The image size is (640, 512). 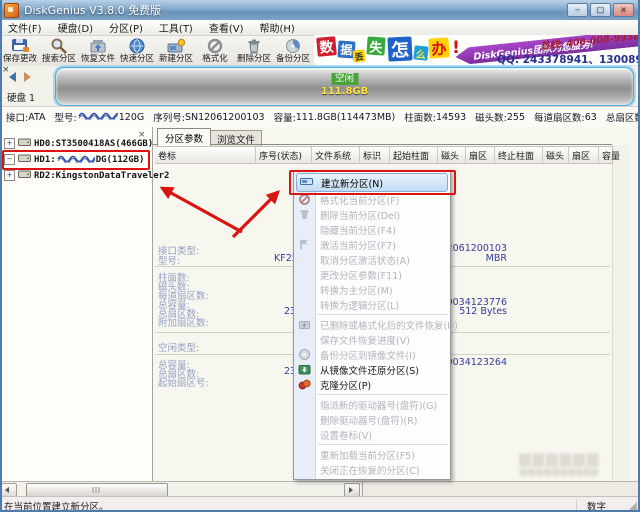 What do you see at coordinates (9, 490) in the screenshot?
I see `scroll-left-arrow-icon` at bounding box center [9, 490].